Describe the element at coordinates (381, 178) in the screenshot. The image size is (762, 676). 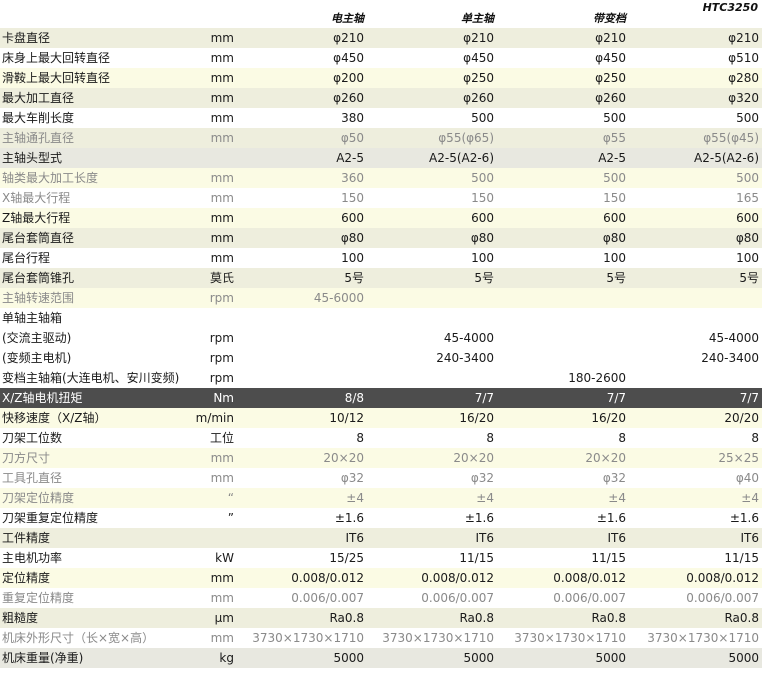
I see `table-row: 轴类最大加工长度 mm 360 500 500 500` at that location.